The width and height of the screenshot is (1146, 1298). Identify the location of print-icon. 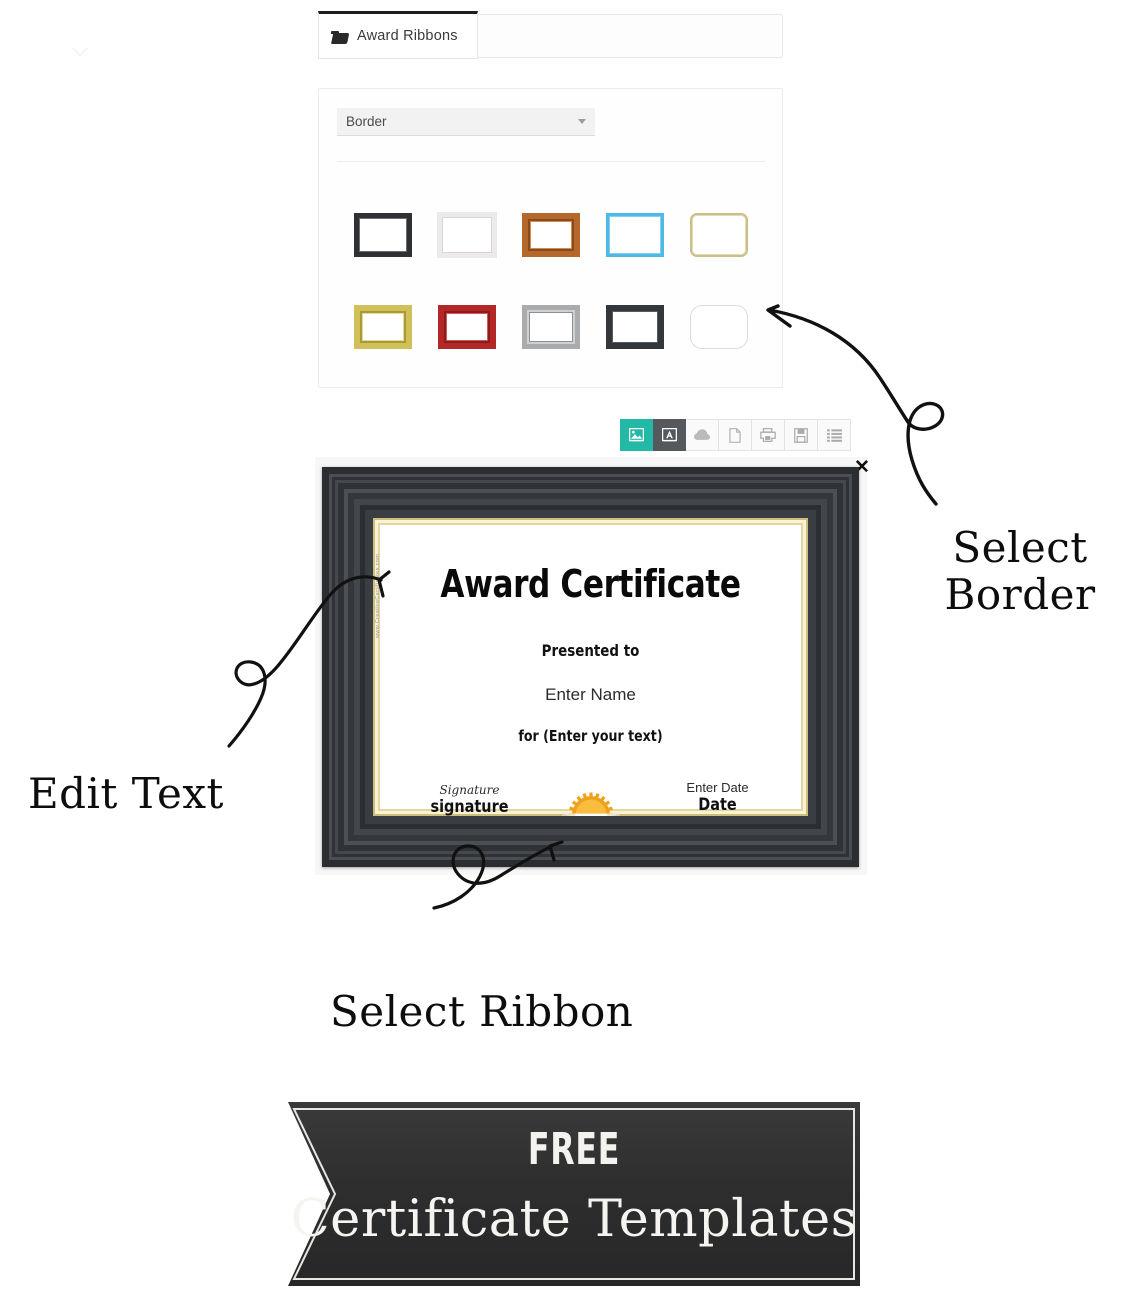
(768, 435).